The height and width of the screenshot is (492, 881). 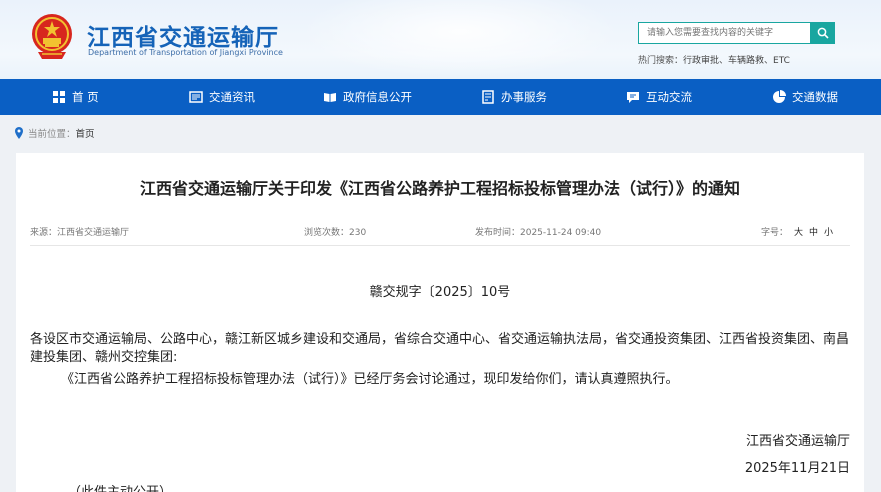 I want to click on breadcrumb: 当前位置： 首页, so click(x=54, y=133).